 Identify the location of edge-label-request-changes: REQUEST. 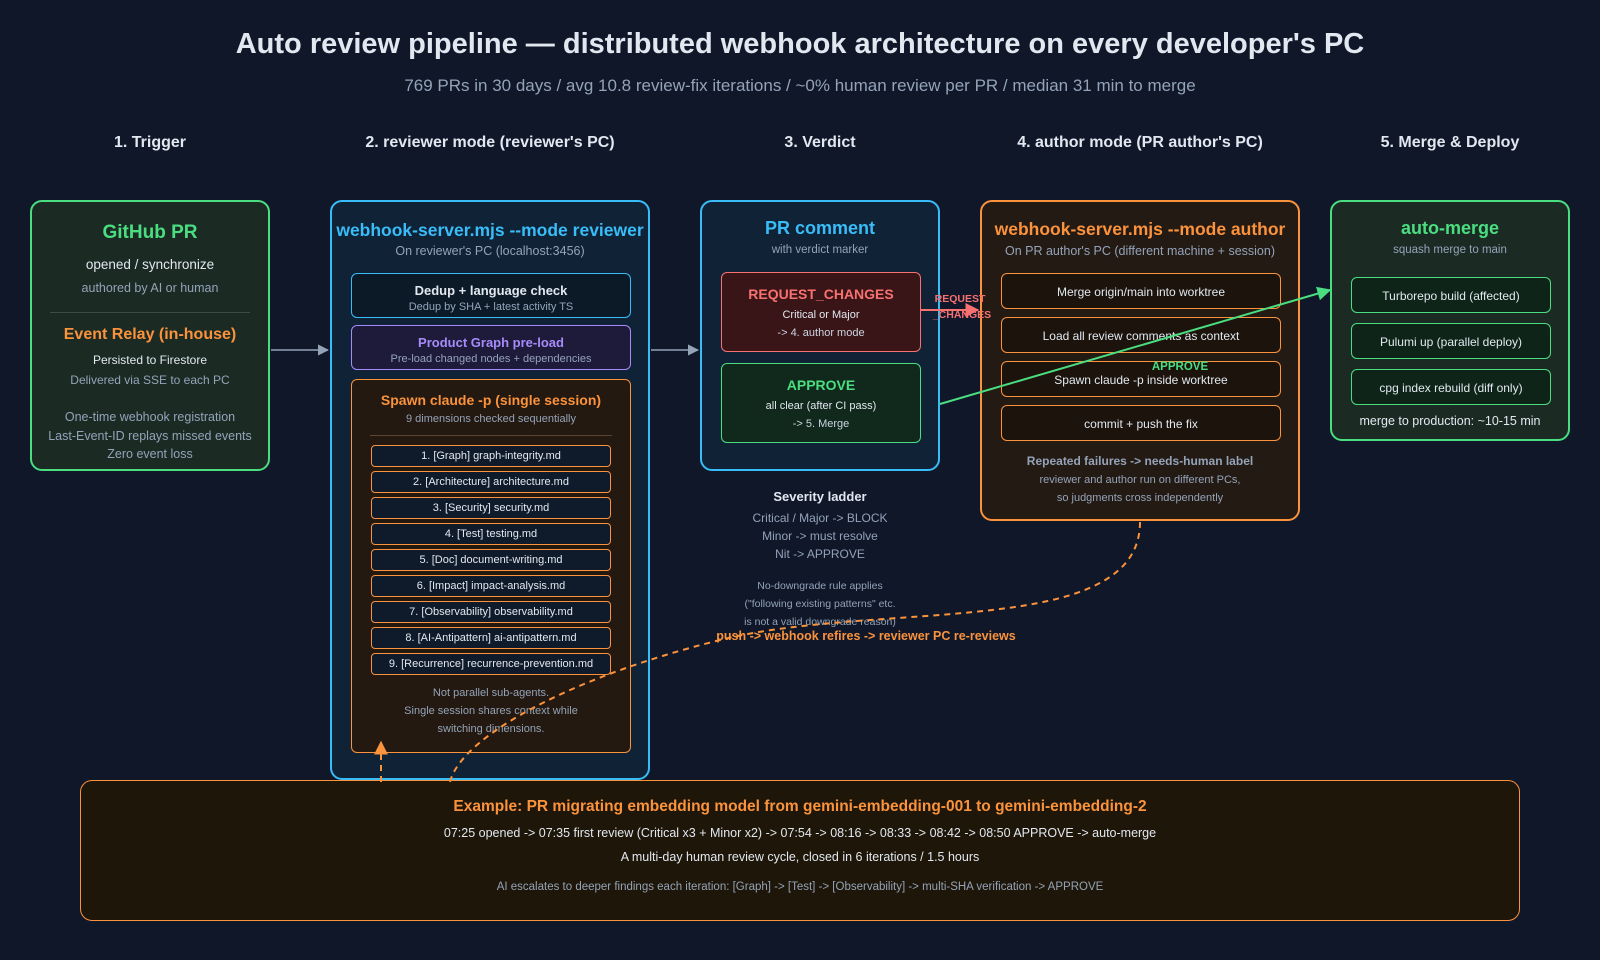
(960, 299).